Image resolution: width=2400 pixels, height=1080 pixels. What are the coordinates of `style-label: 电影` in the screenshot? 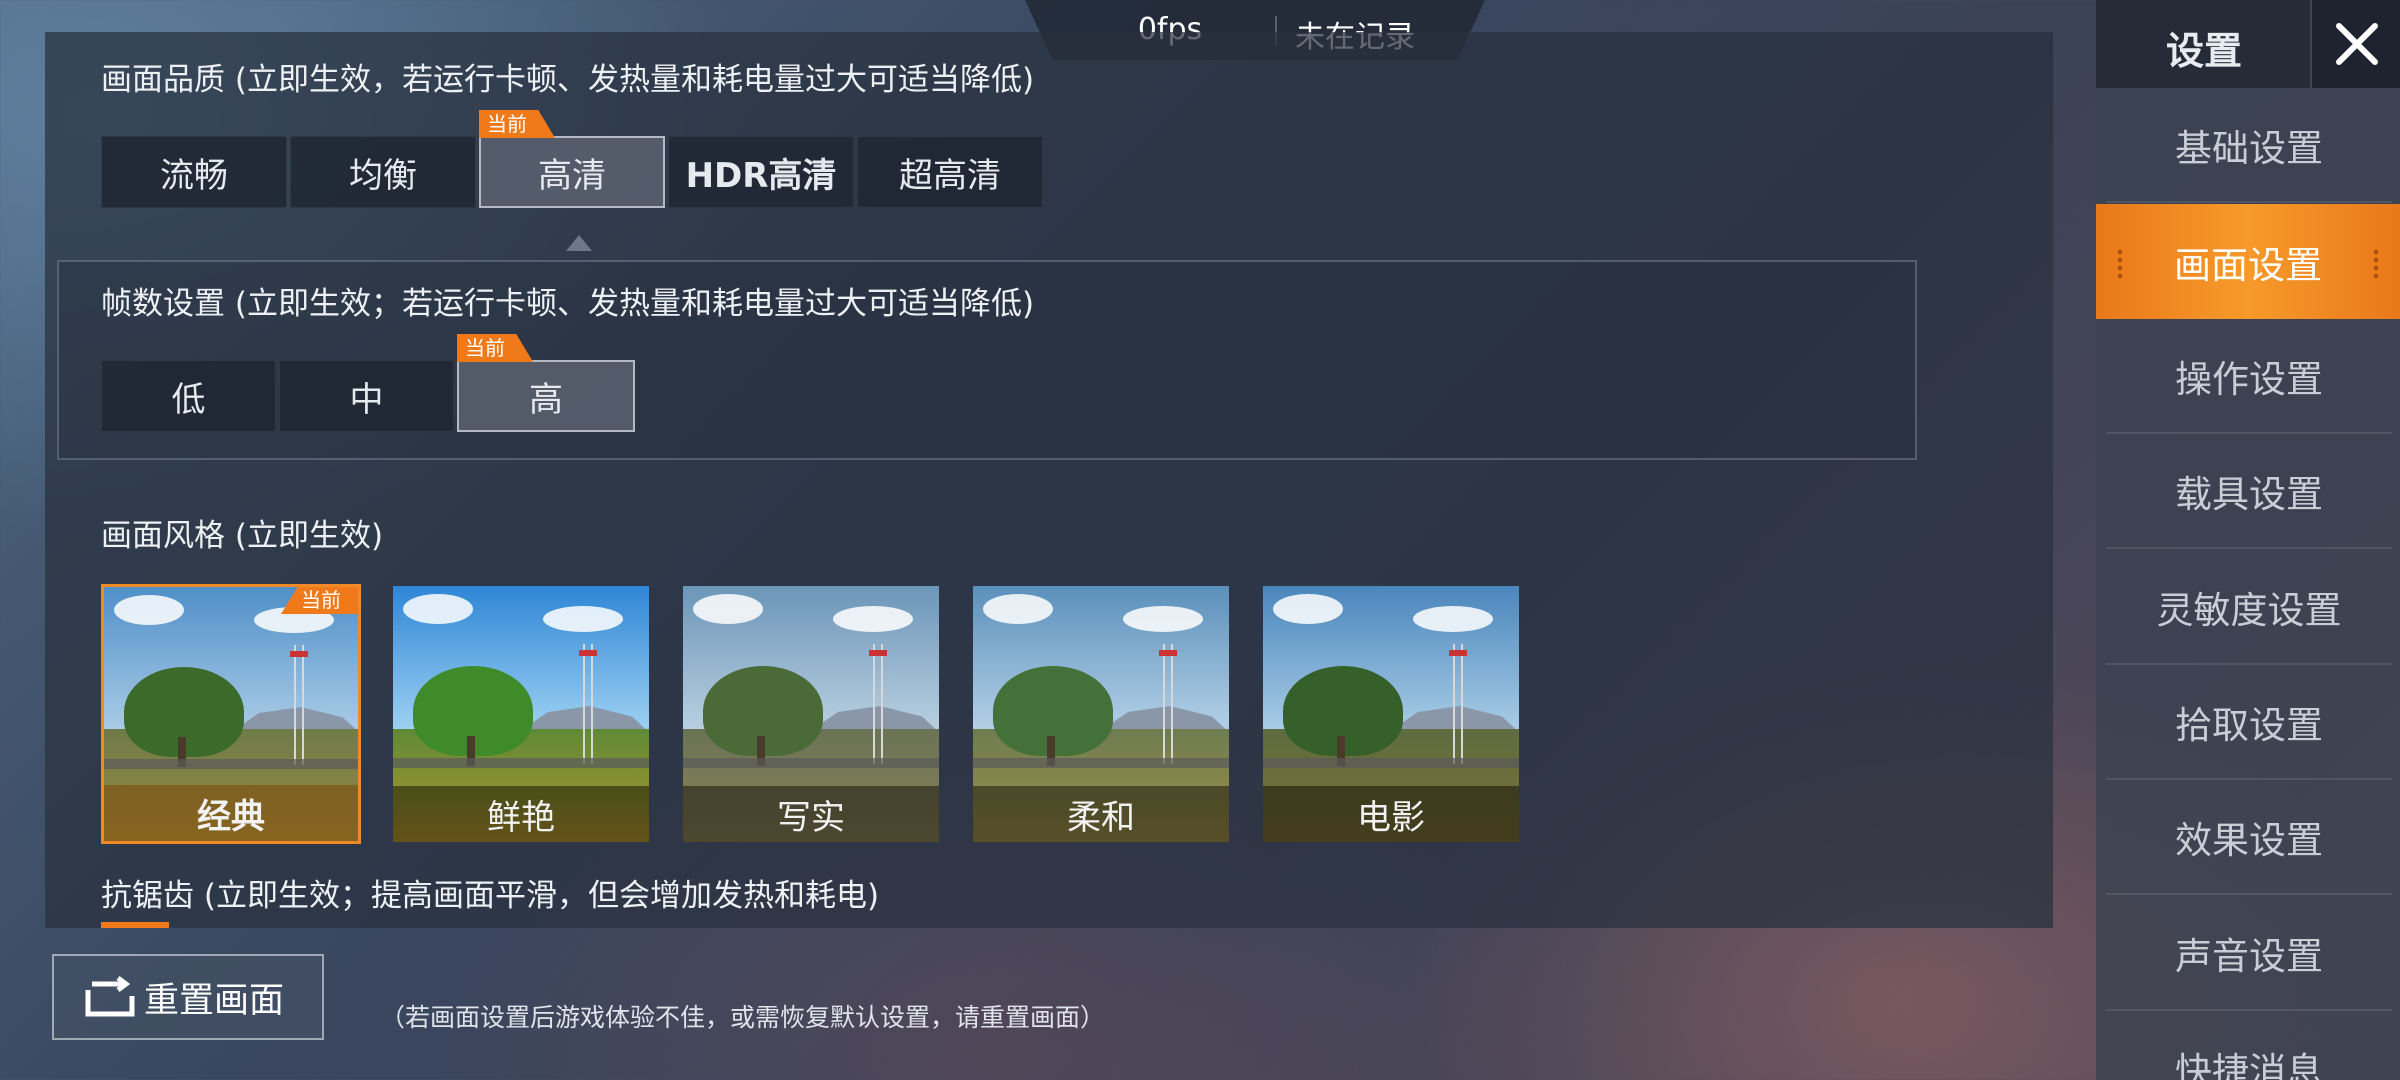 It's located at (1391, 814).